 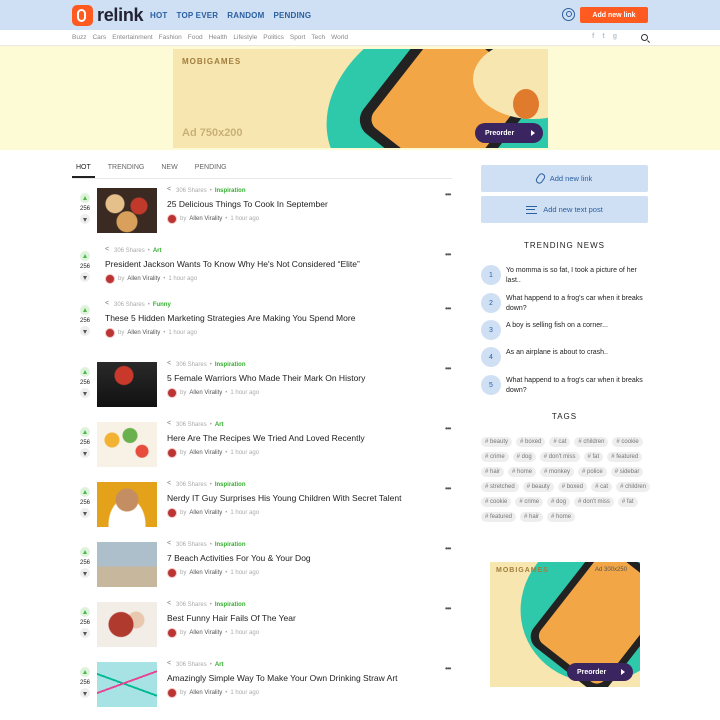 I want to click on tag-chip: # stretched, so click(x=500, y=487).